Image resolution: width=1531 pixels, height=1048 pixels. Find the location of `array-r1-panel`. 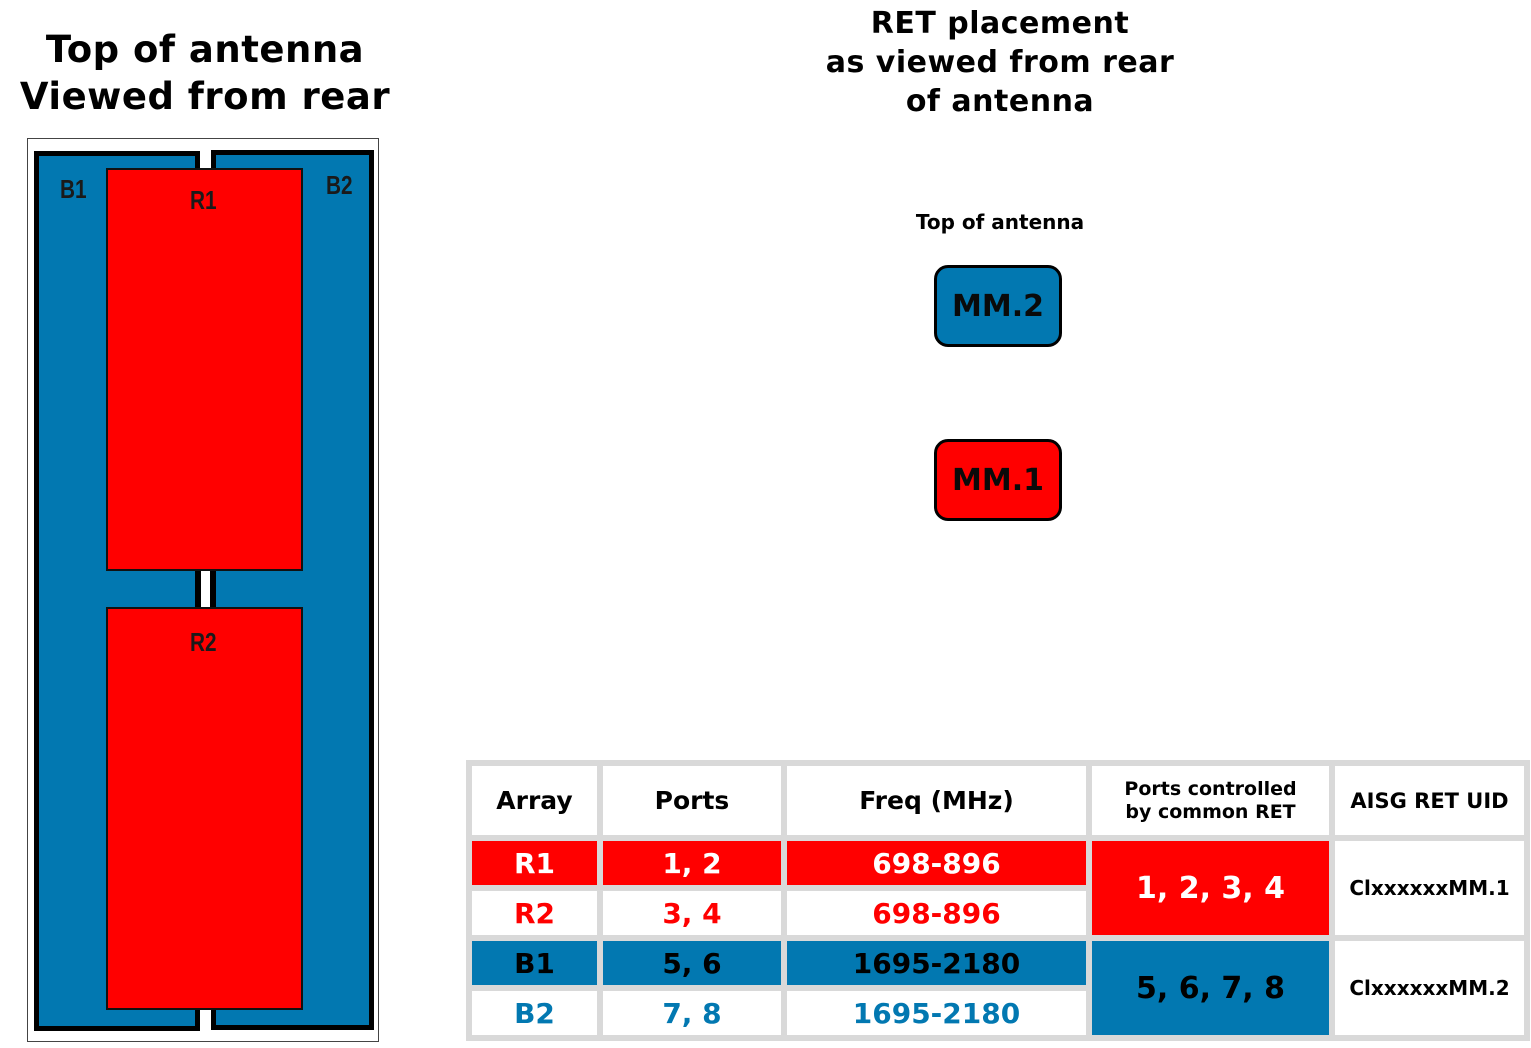

array-r1-panel is located at coordinates (204, 369).